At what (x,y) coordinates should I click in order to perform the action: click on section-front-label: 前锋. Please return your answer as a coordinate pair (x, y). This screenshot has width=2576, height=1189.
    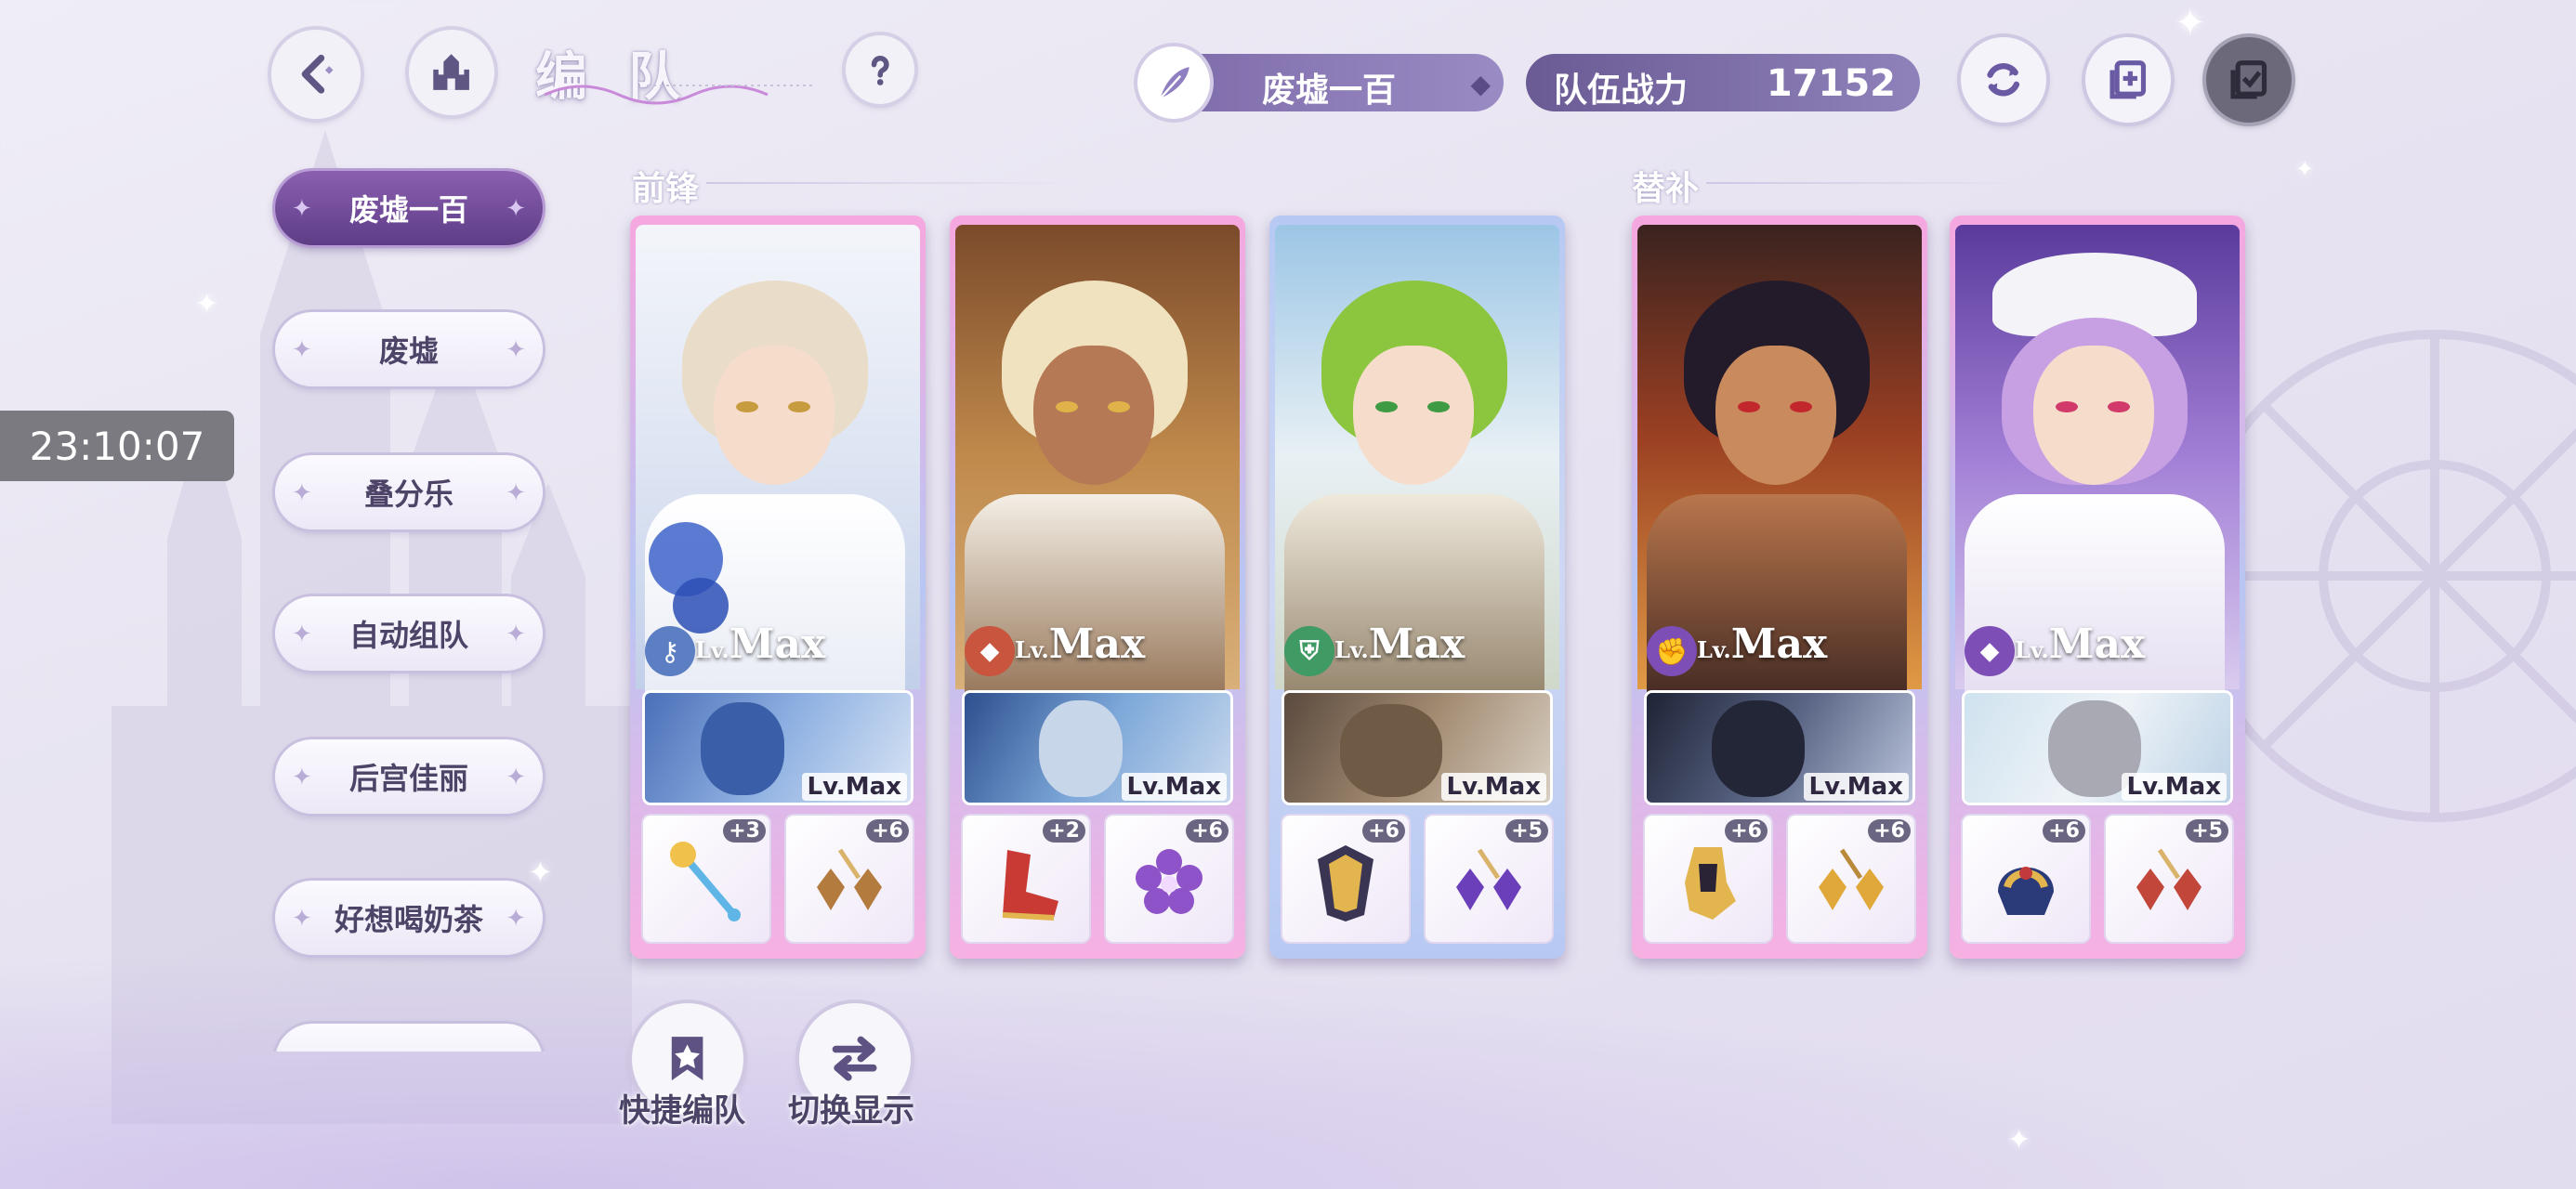
    Looking at the image, I should click on (666, 189).